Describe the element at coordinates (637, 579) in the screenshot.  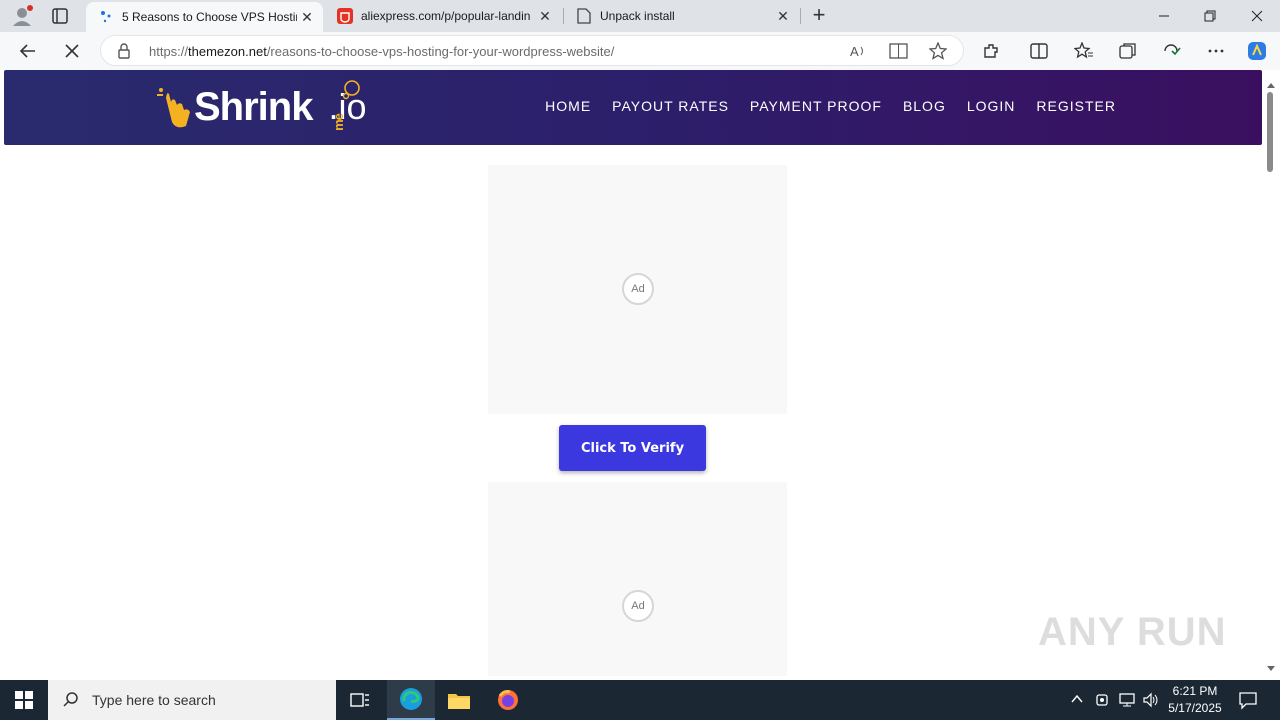
I see `ad-slot-bottom: Ad` at that location.